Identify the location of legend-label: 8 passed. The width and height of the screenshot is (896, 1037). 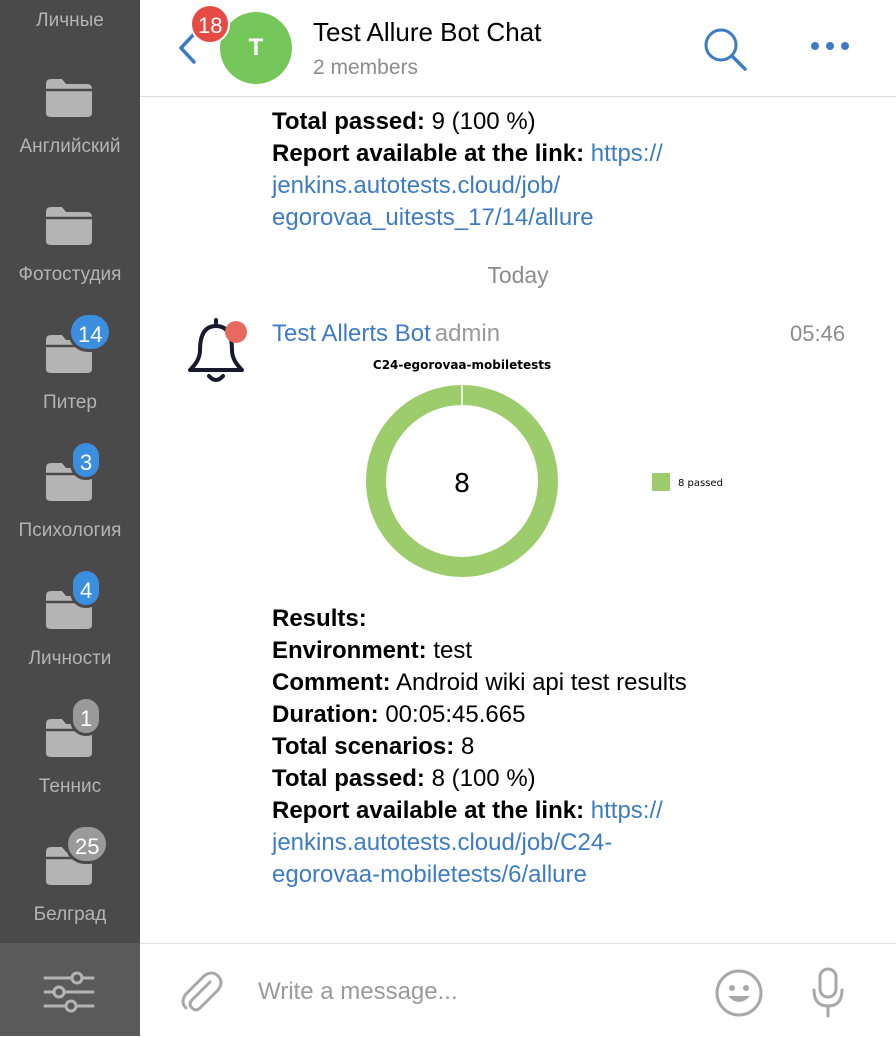
(700, 483).